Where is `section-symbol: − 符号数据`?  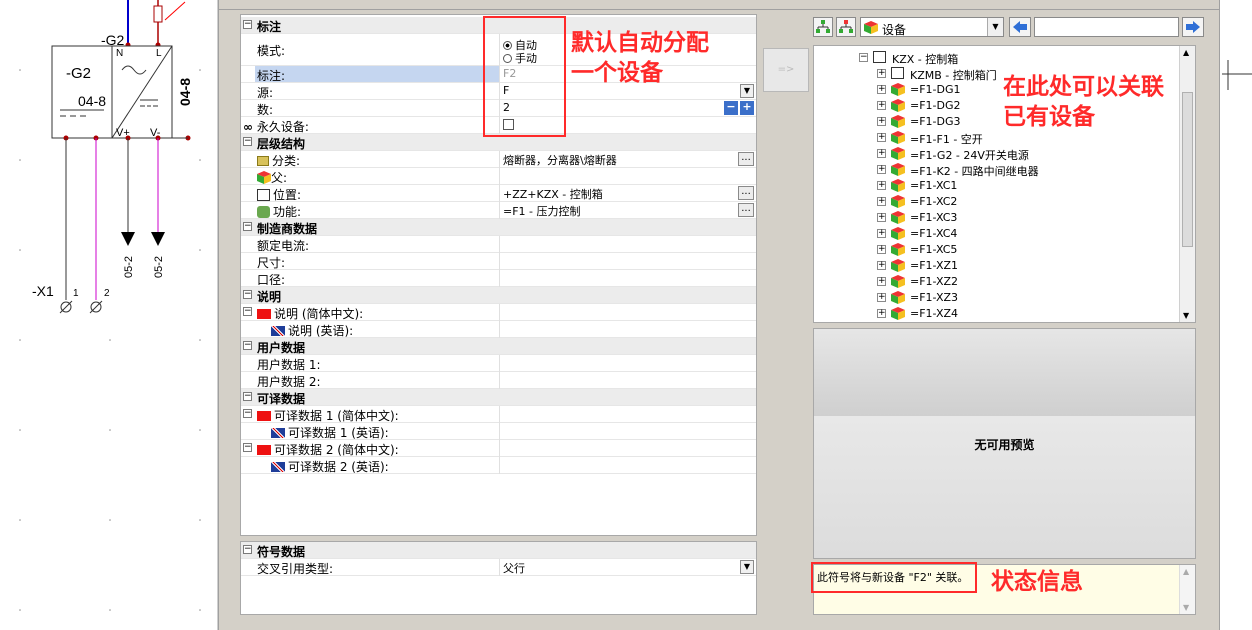 section-symbol: − 符号数据 is located at coordinates (498, 550).